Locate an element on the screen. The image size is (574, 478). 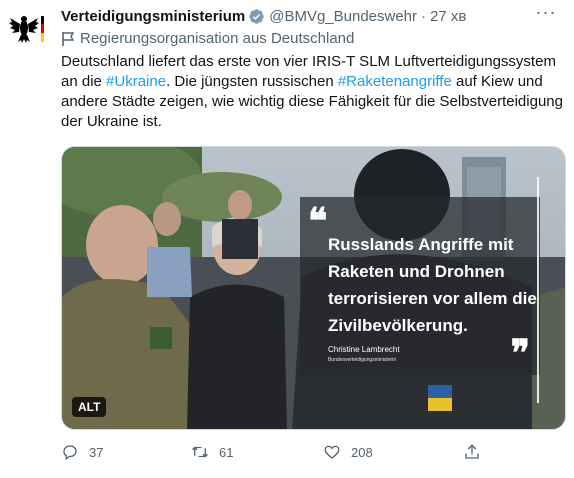
quote-divider-line is located at coordinates (538, 290).